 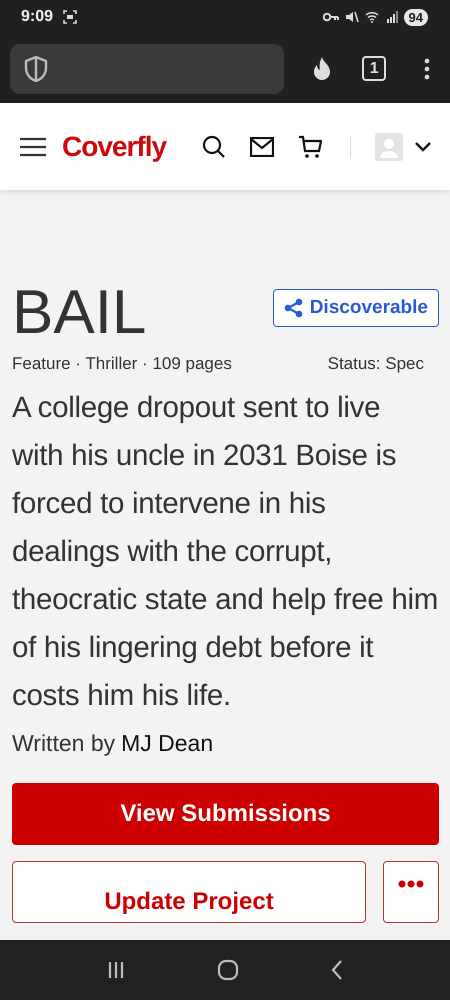 I want to click on author-link: MJ Dean, so click(x=167, y=743).